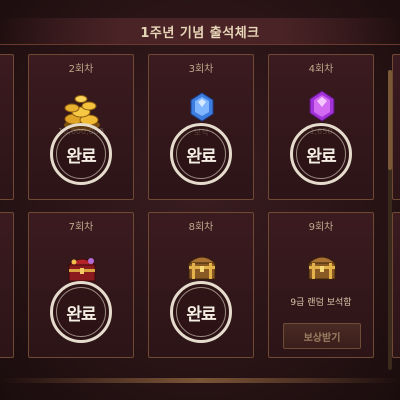 This screenshot has width=400, height=400. I want to click on scrollbar-thumb, so click(390, 120).